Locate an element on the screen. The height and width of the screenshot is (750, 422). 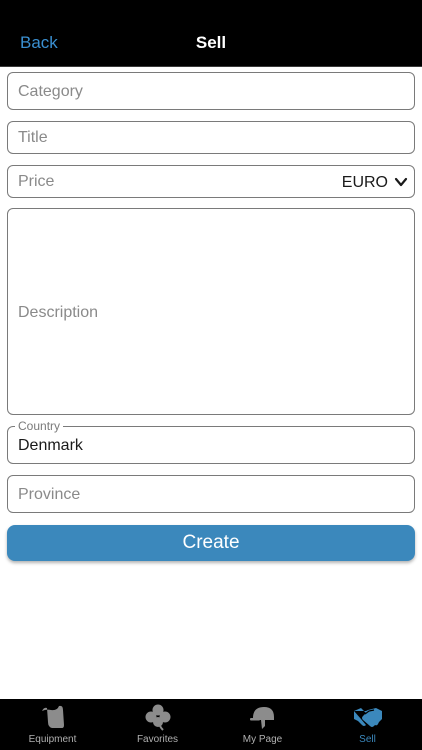
category-placeholder: Category is located at coordinates (50, 91).